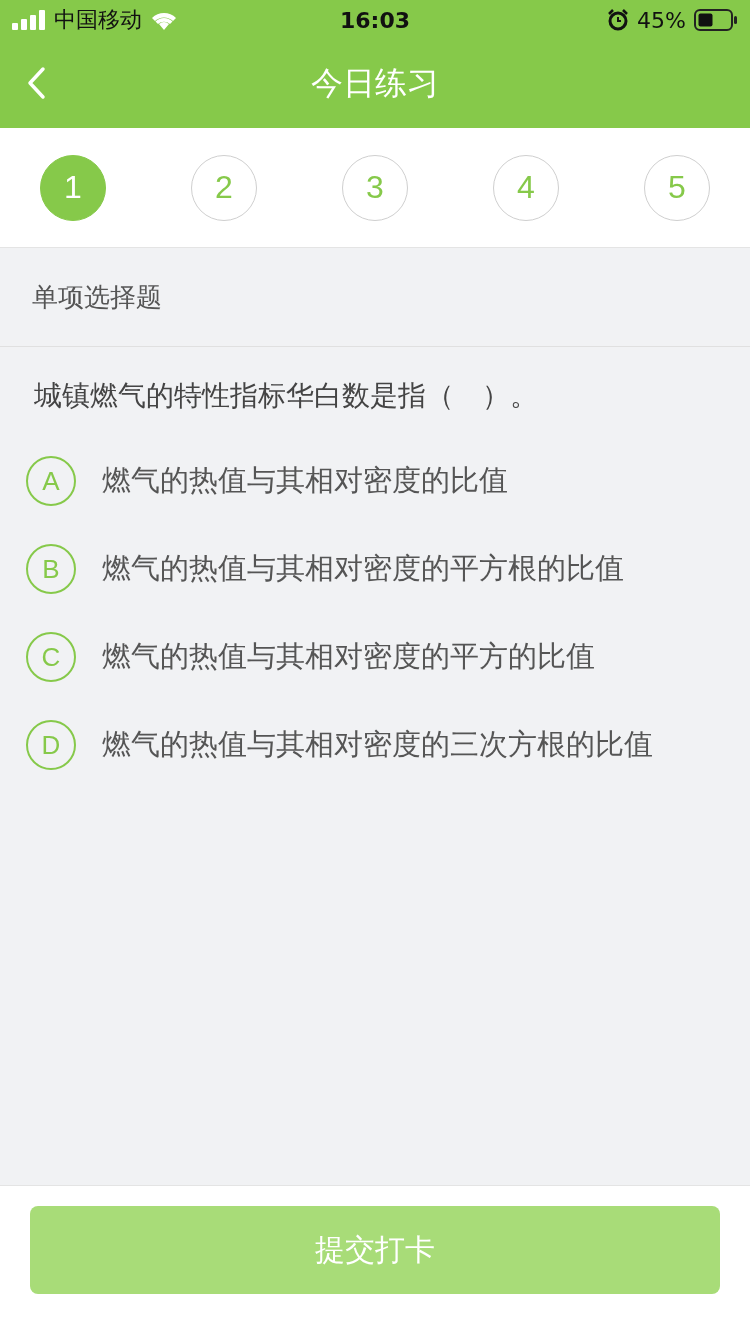  Describe the element at coordinates (716, 20) in the screenshot. I see `battery-icon` at that location.